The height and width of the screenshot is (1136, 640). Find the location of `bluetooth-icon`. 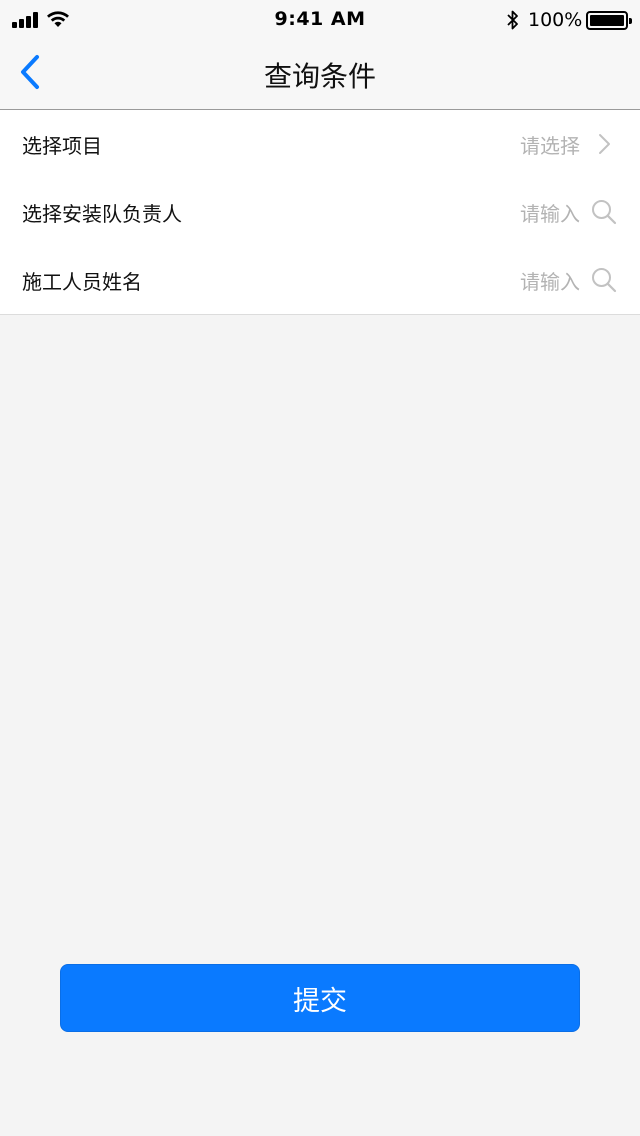

bluetooth-icon is located at coordinates (512, 20).